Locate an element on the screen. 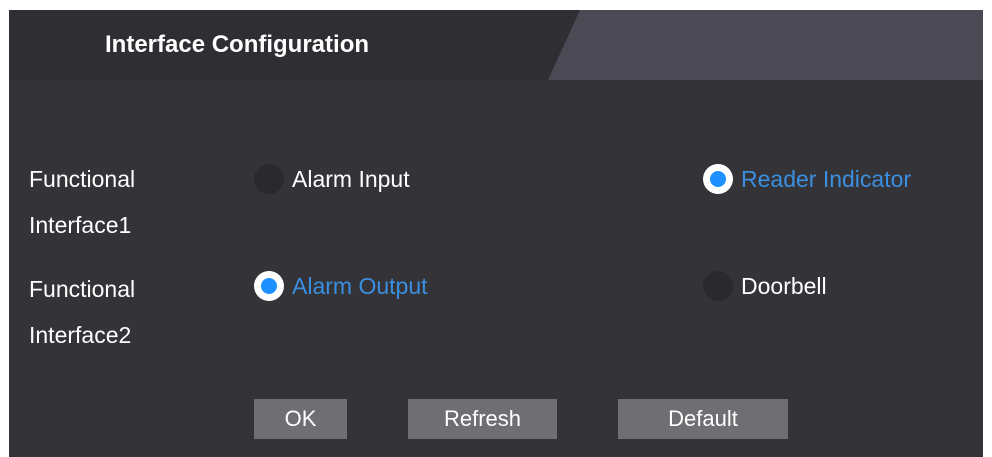 The image size is (992, 457). radio-alarm-input: Alarm Input is located at coordinates (332, 179).